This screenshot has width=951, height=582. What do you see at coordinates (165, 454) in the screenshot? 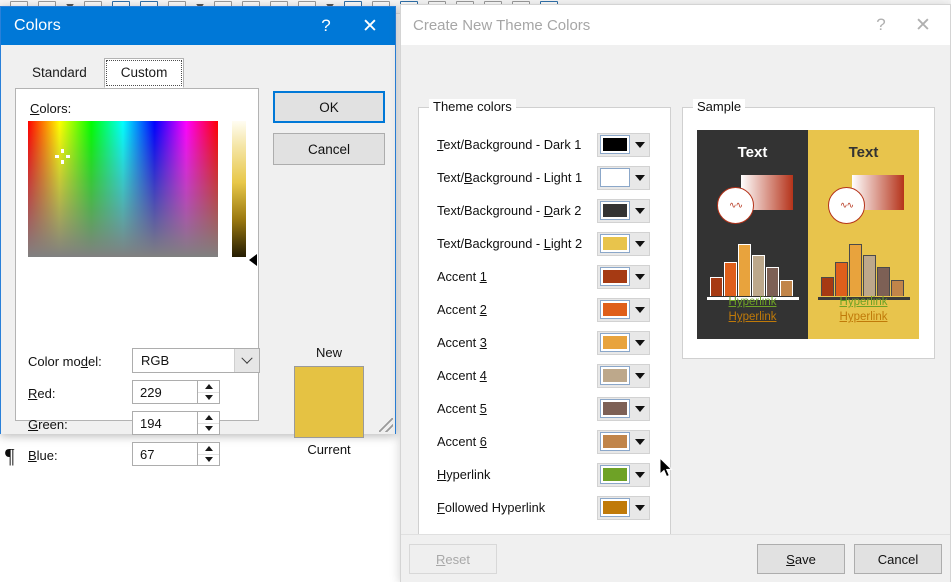
I see `blue-input: 67` at bounding box center [165, 454].